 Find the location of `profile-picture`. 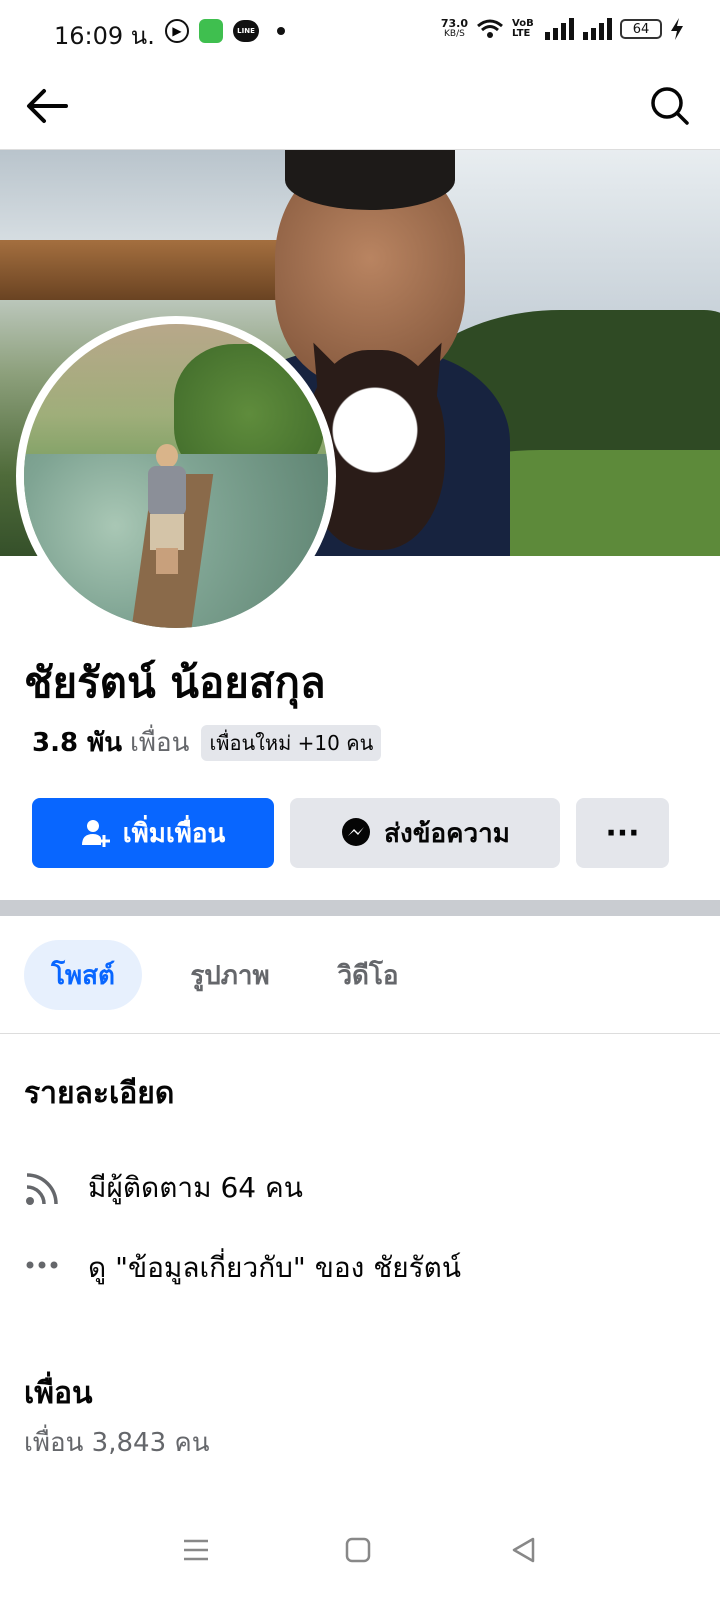

profile-picture is located at coordinates (176, 476).